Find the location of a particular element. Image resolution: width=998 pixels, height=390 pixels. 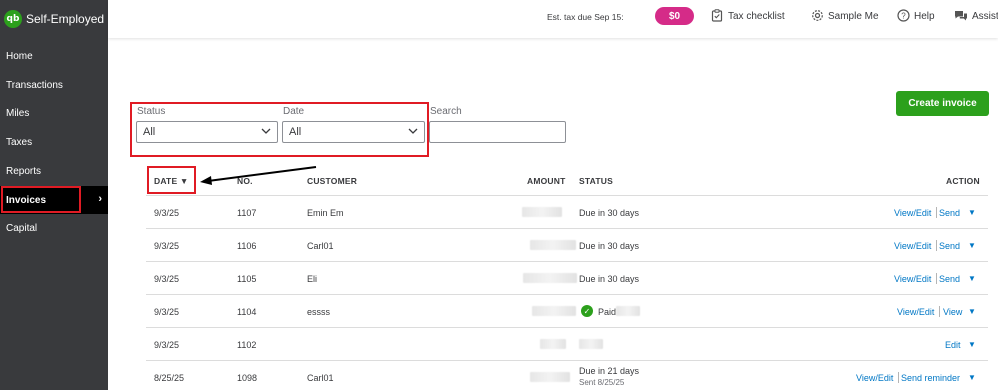

paid-check-icon: ✓ is located at coordinates (587, 311).